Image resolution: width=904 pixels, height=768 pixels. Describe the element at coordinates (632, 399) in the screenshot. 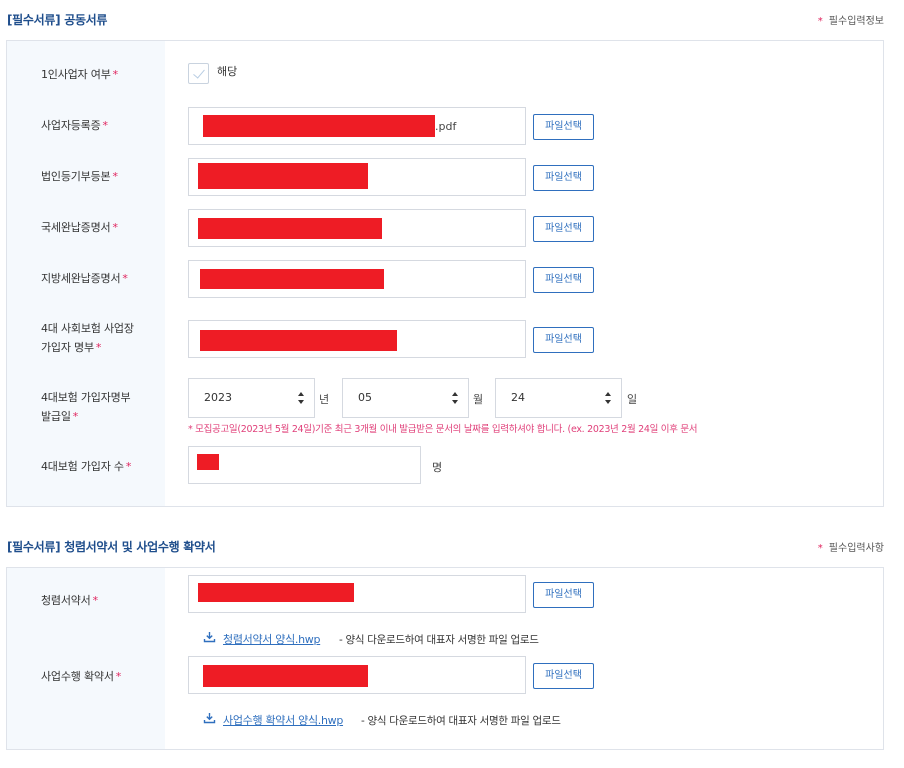

I see `day-unit: 일` at that location.